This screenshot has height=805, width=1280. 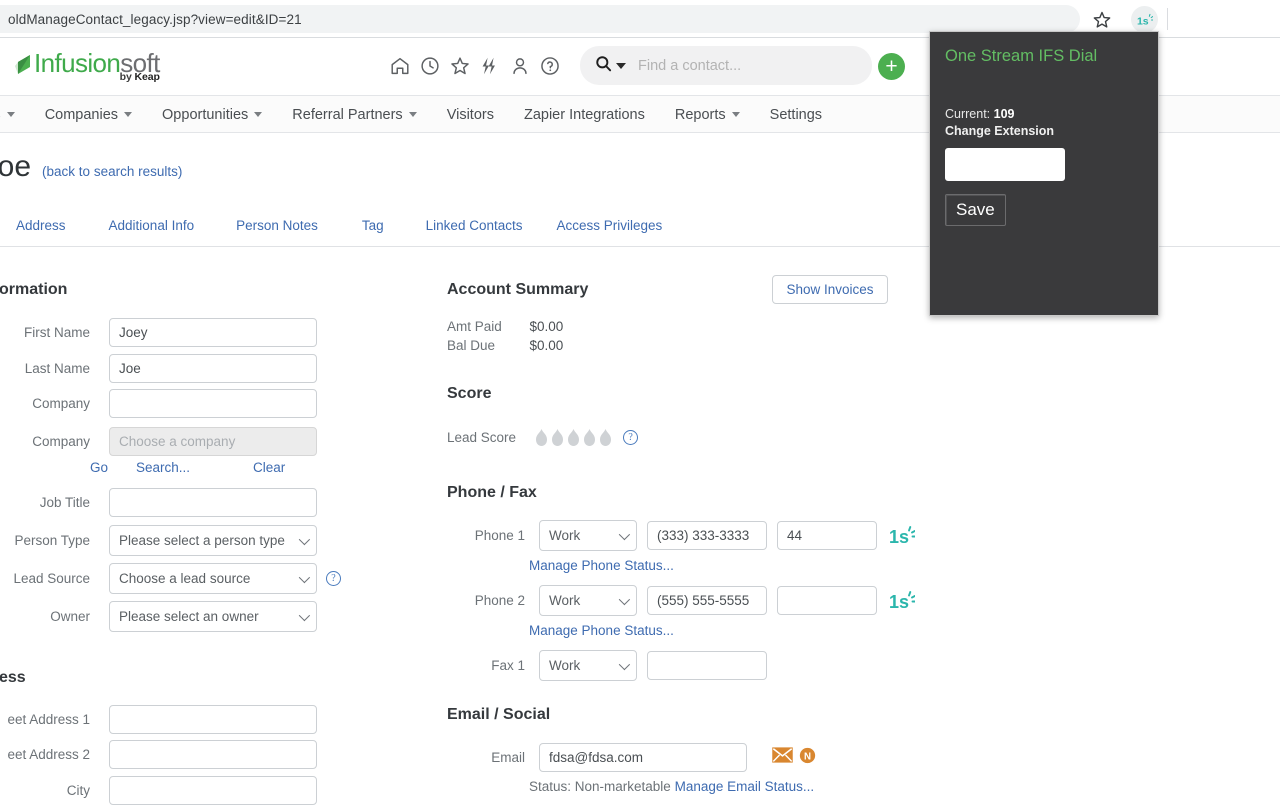 I want to click on first-name-input, so click(x=213, y=332).